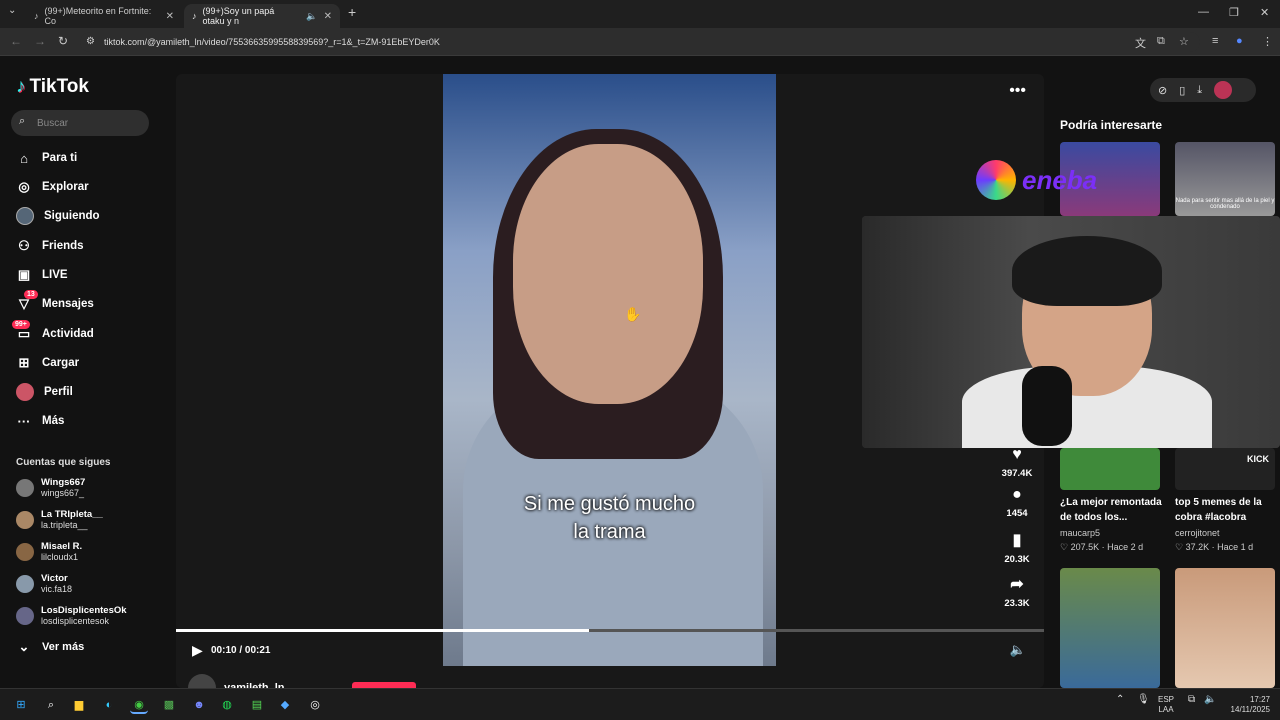  What do you see at coordinates (1215, 41) in the screenshot?
I see `tab-list-icon: ≡` at bounding box center [1215, 41].